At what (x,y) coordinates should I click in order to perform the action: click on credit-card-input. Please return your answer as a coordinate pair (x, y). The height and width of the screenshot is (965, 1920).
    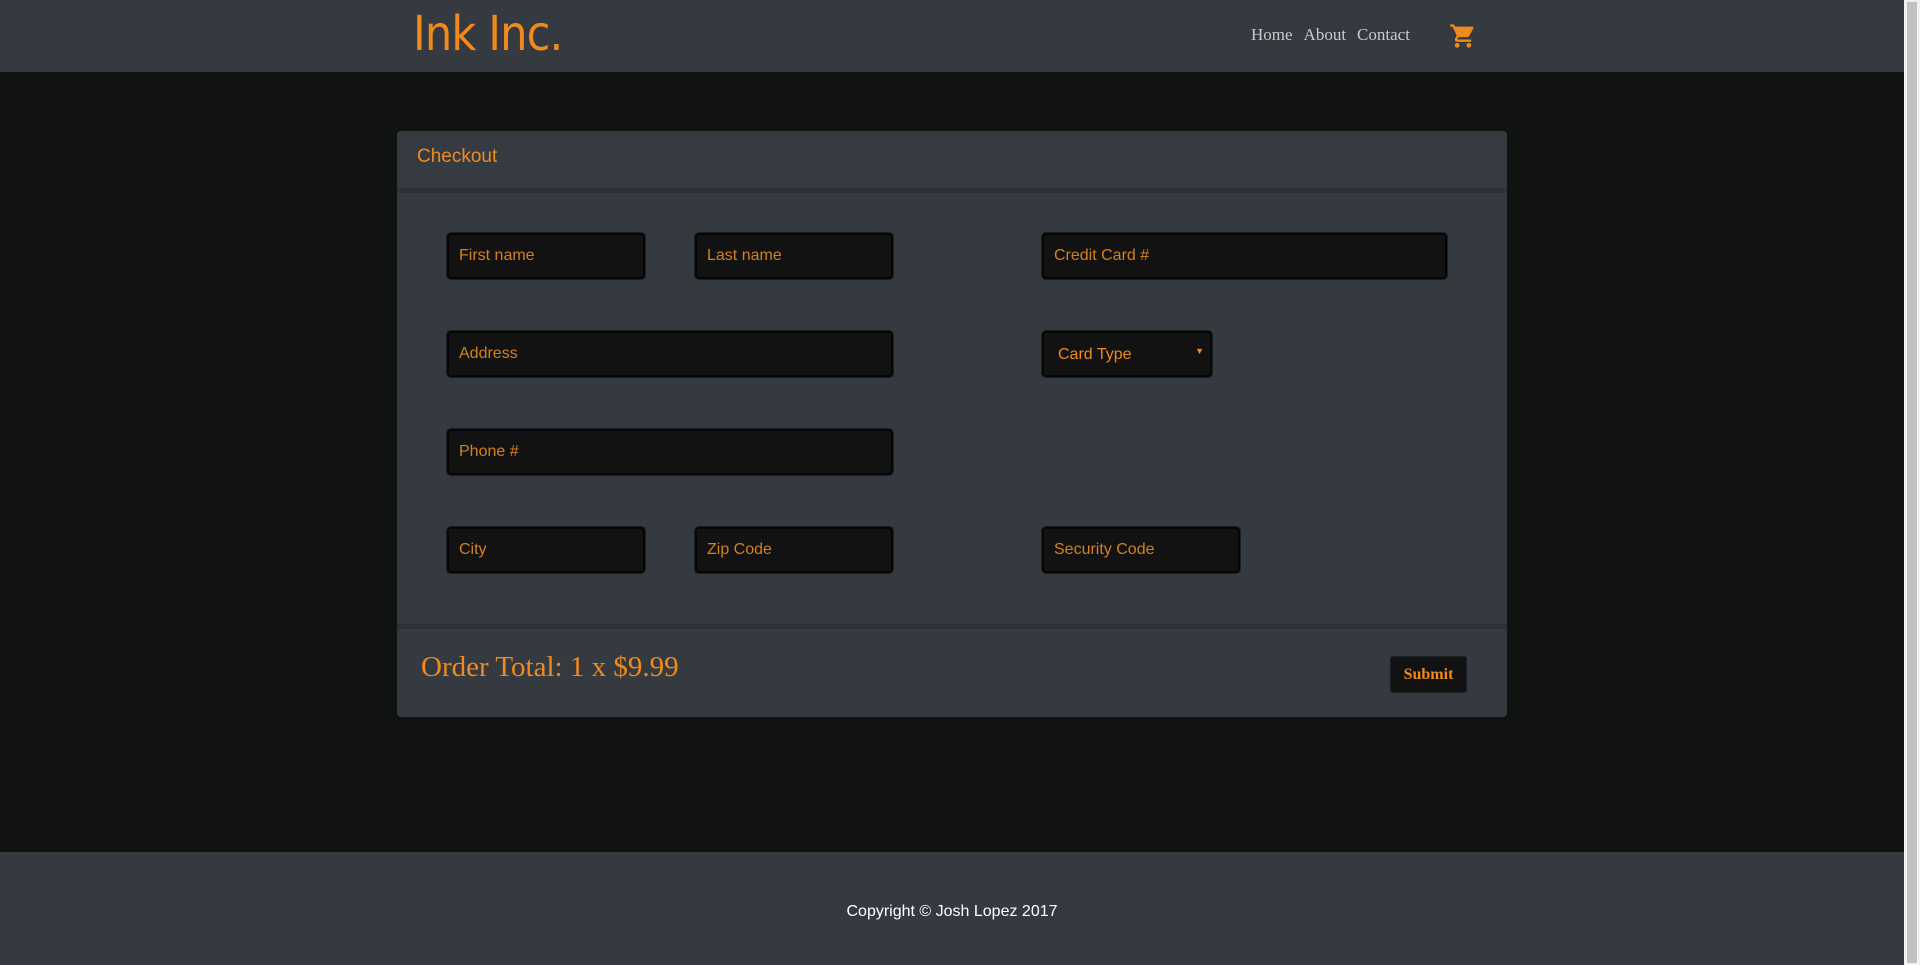
    Looking at the image, I should click on (1244, 256).